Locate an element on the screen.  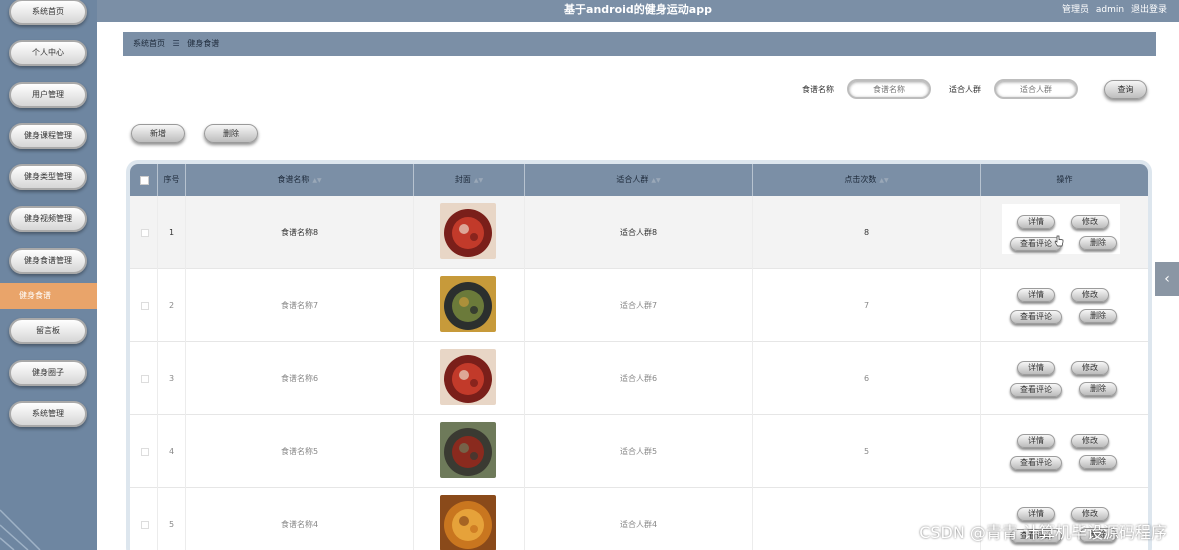
crowd-search-label: 适合人群 is located at coordinates (965, 89).